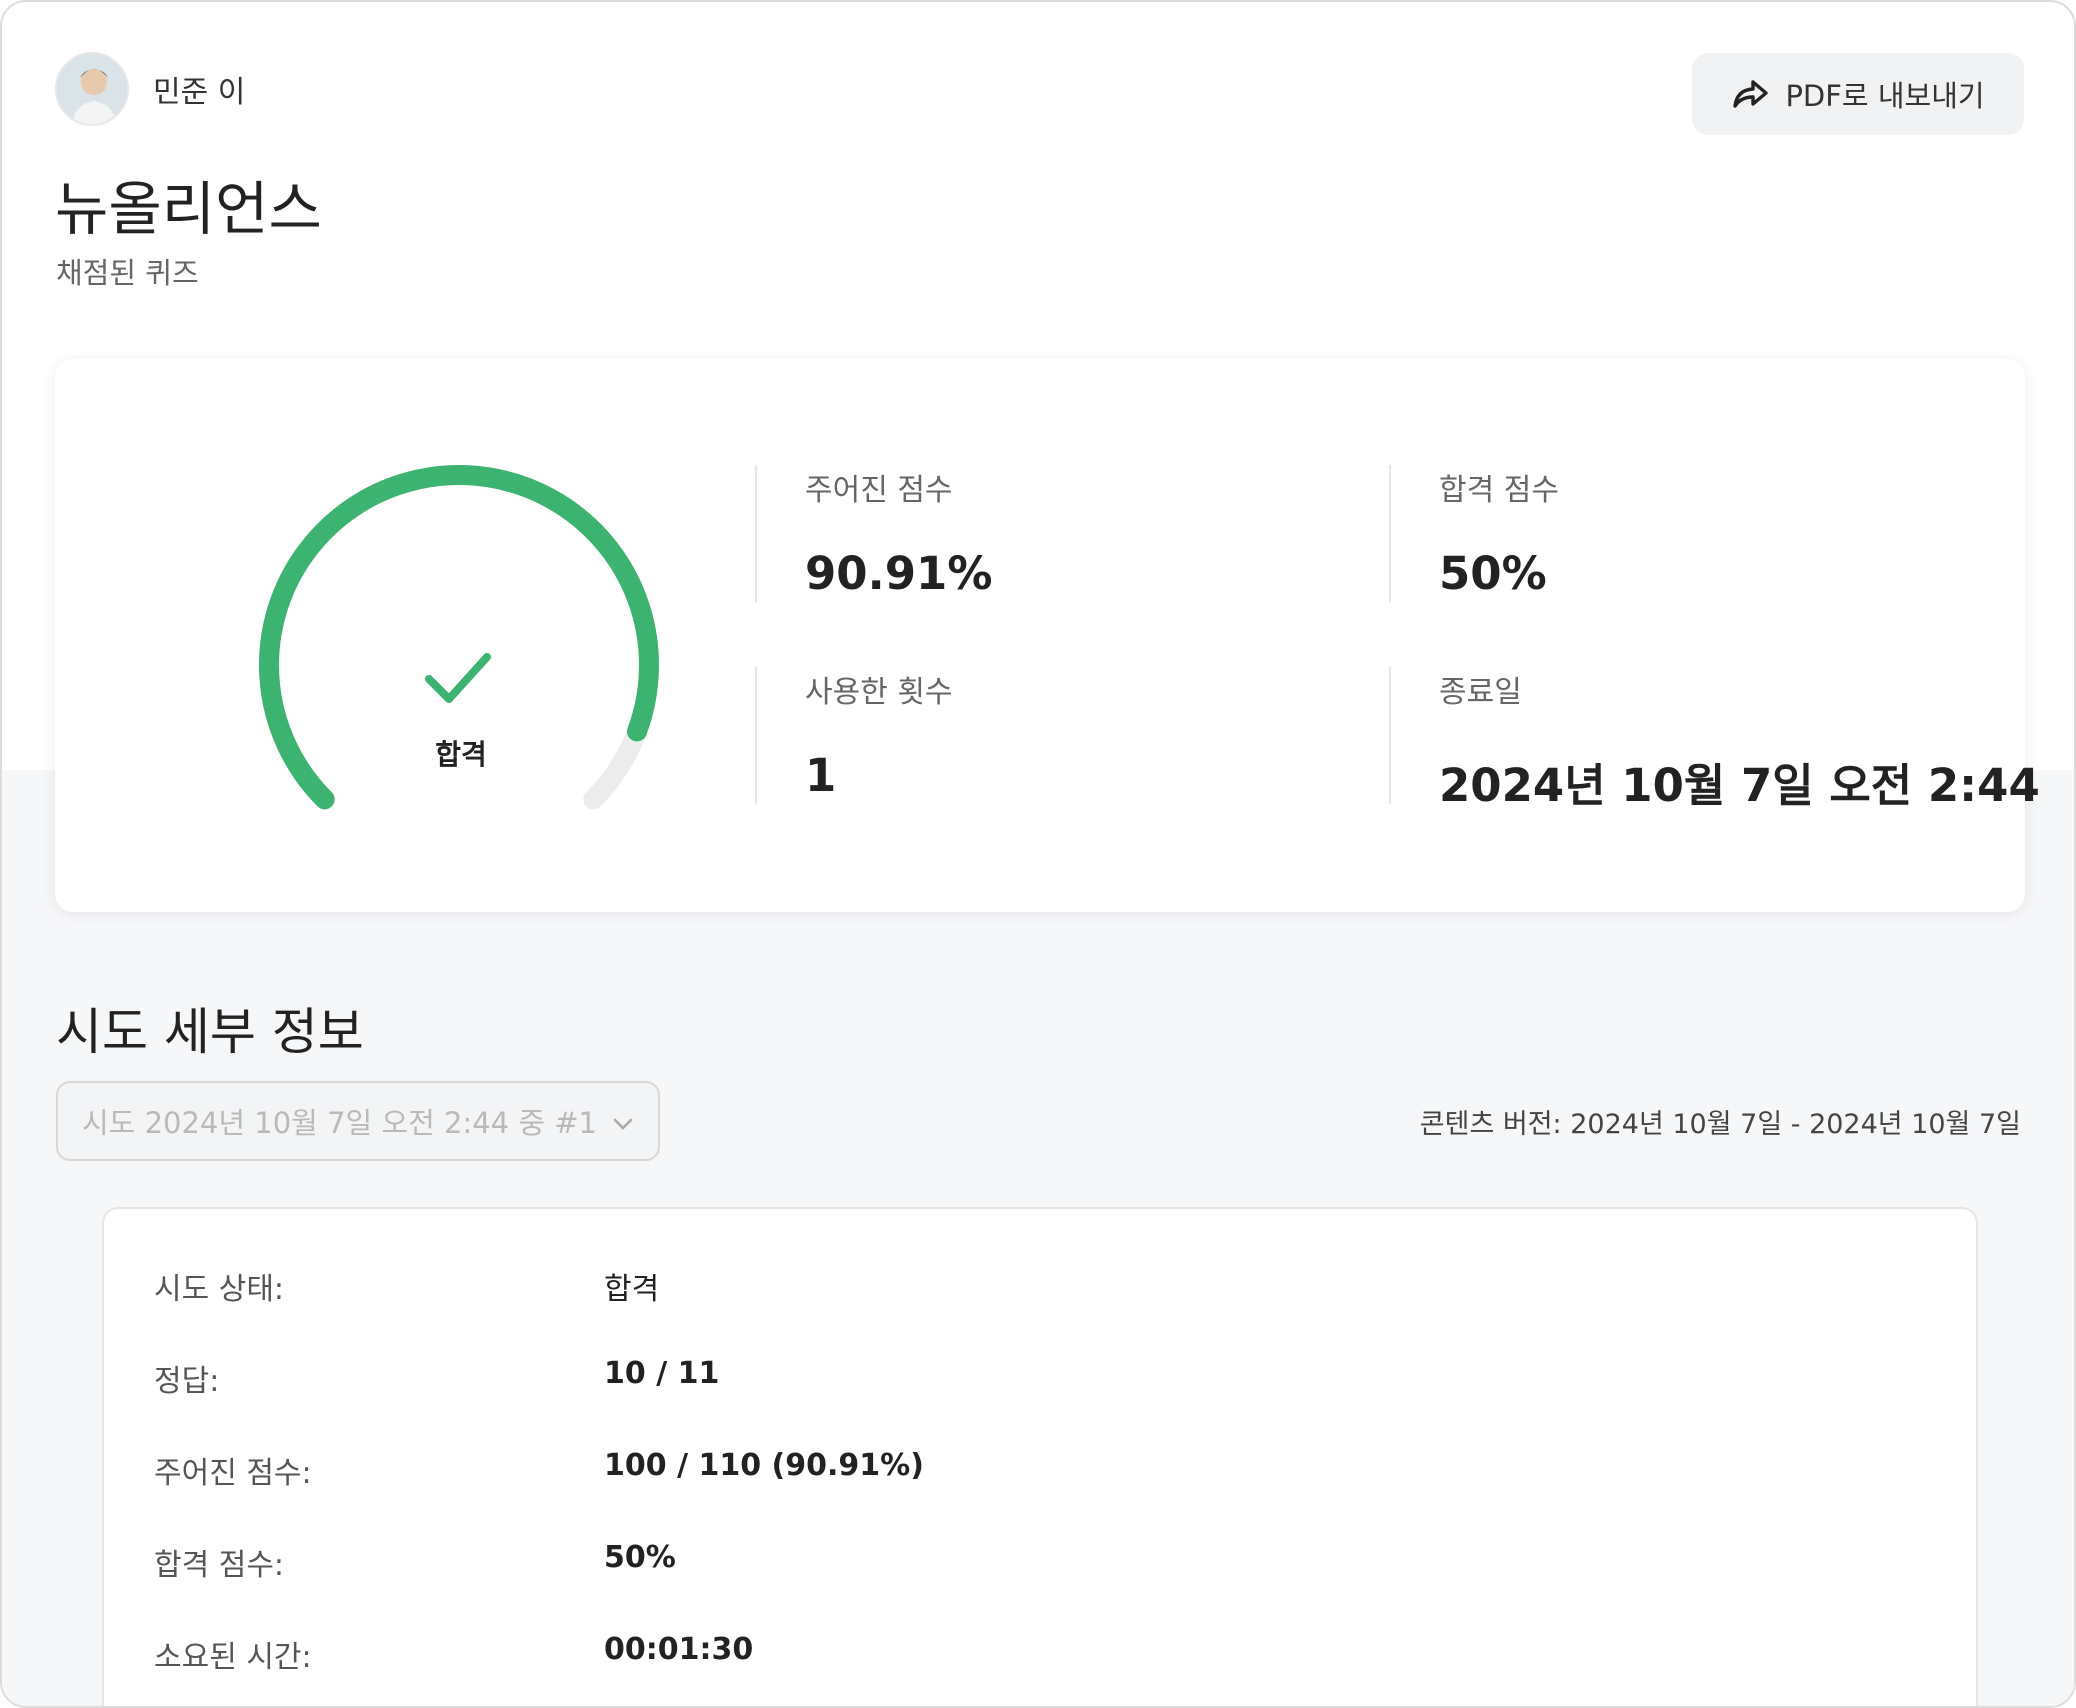 The height and width of the screenshot is (1708, 2076). What do you see at coordinates (92, 89) in the screenshot?
I see `avatar` at bounding box center [92, 89].